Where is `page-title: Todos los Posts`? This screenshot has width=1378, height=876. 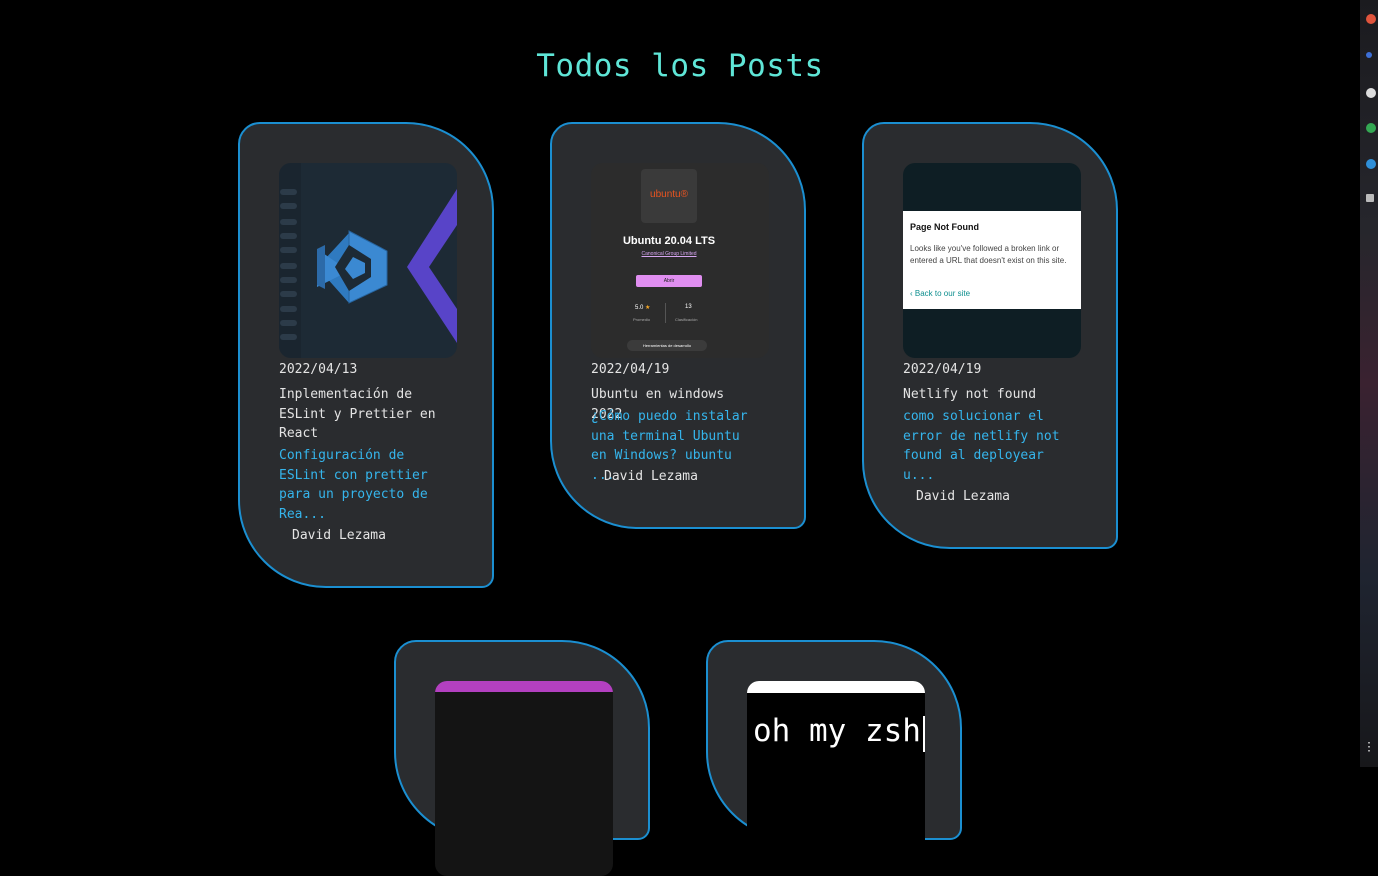 page-title: Todos los Posts is located at coordinates (680, 66).